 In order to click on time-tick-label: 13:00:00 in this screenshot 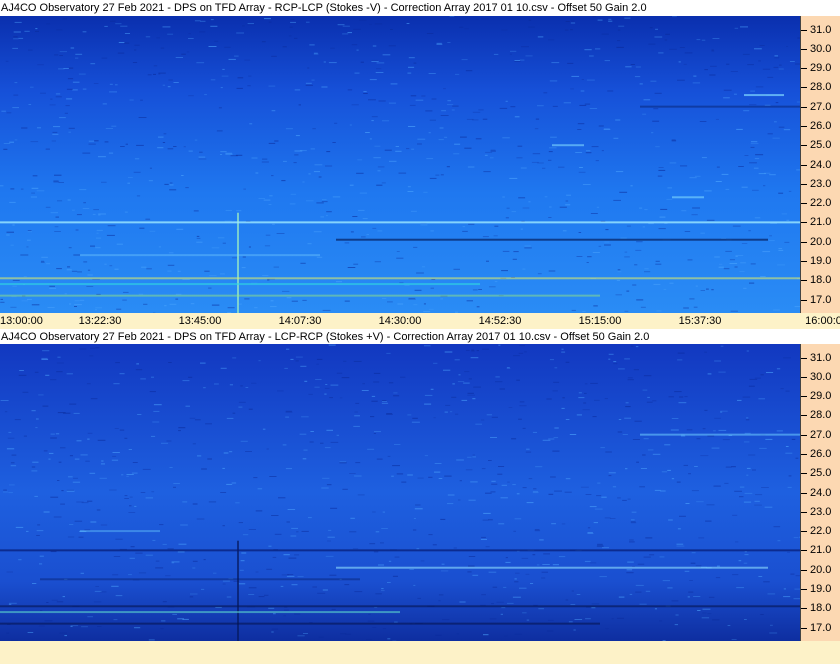, I will do `click(21, 321)`.